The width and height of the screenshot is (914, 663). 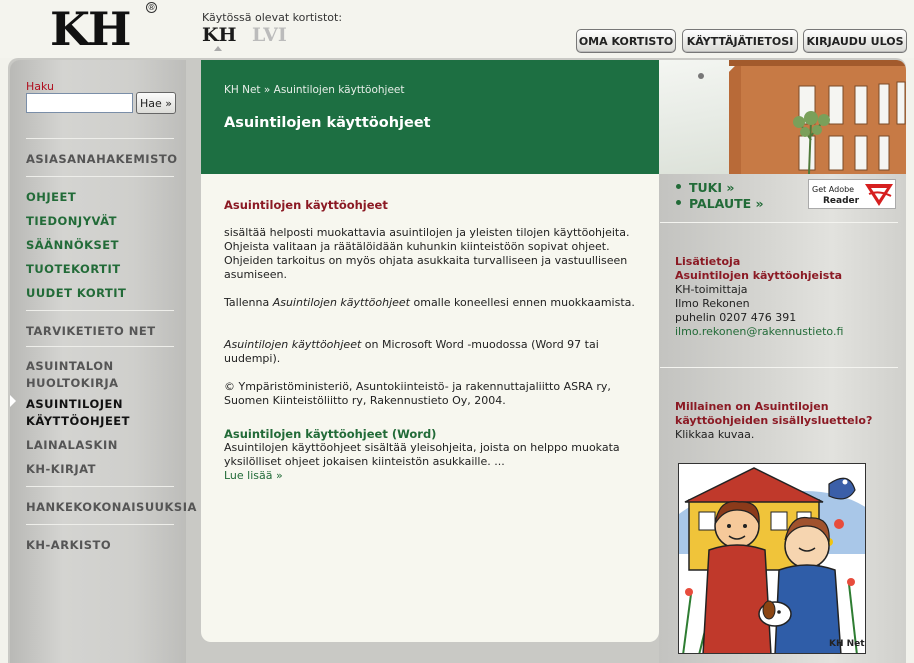 What do you see at coordinates (740, 41) in the screenshot?
I see `kayttajatietosi-button: KÄYTTÄJÄTIETOSI` at bounding box center [740, 41].